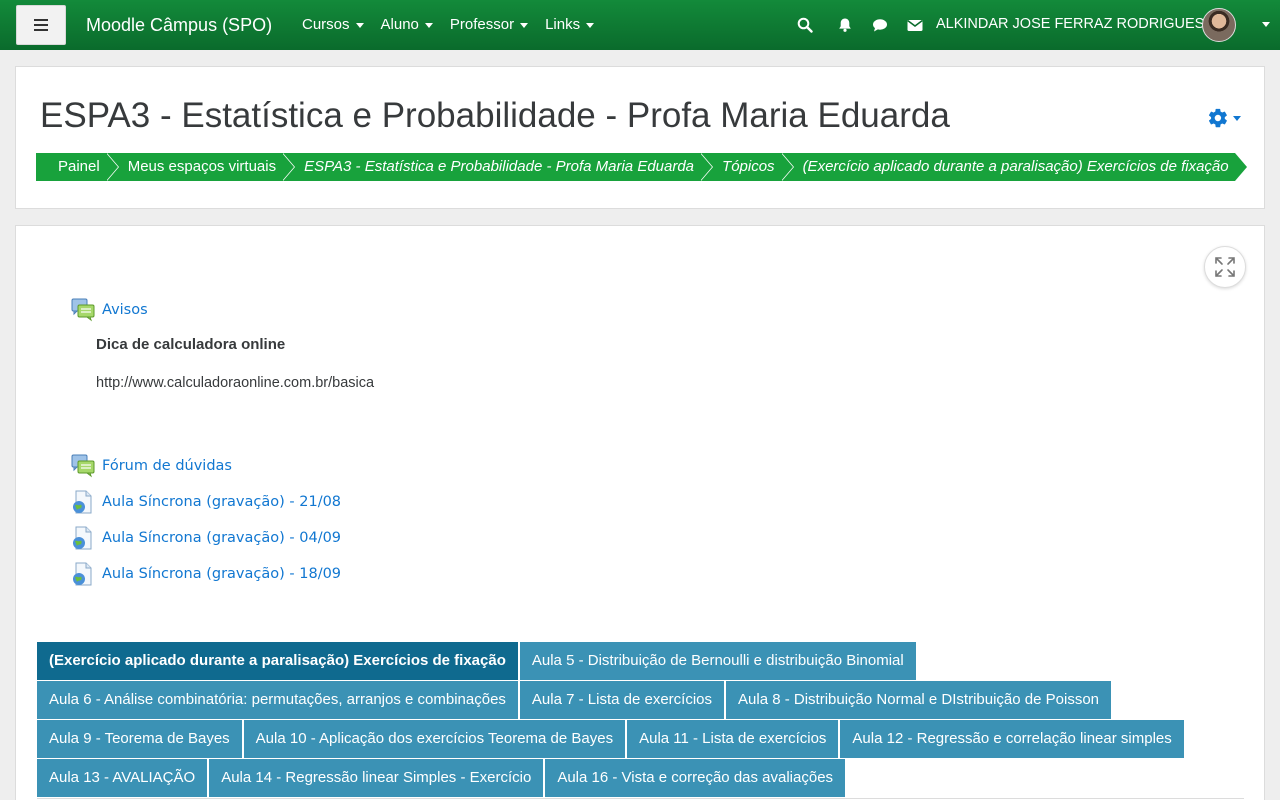 Image resolution: width=1280 pixels, height=800 pixels. Describe the element at coordinates (191, 344) in the screenshot. I see `post-title: Dica de calculadora online` at that location.